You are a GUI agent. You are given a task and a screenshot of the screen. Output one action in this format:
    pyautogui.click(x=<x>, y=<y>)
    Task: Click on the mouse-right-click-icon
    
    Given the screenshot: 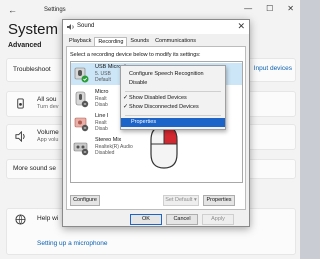 What is the action you would take?
    pyautogui.click(x=164, y=147)
    